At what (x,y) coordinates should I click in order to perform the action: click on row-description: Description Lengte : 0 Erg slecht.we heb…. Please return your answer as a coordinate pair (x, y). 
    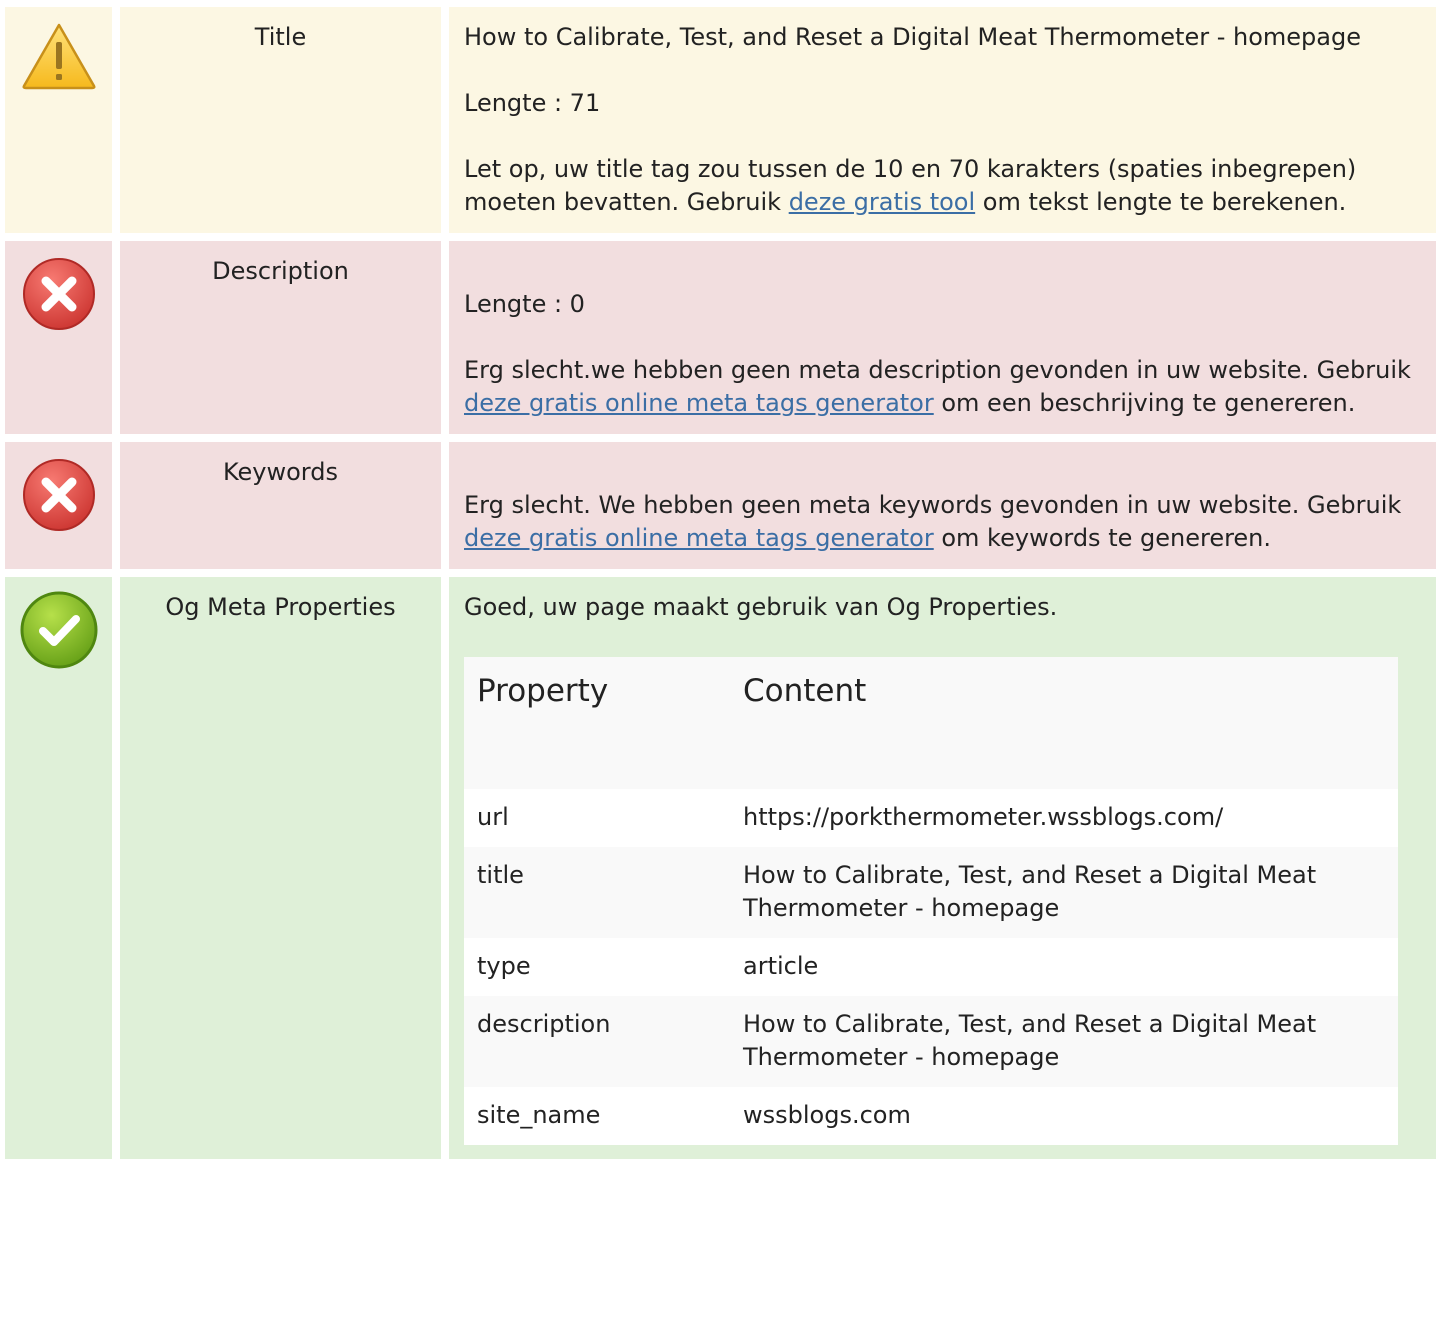
    Looking at the image, I should click on (720, 337).